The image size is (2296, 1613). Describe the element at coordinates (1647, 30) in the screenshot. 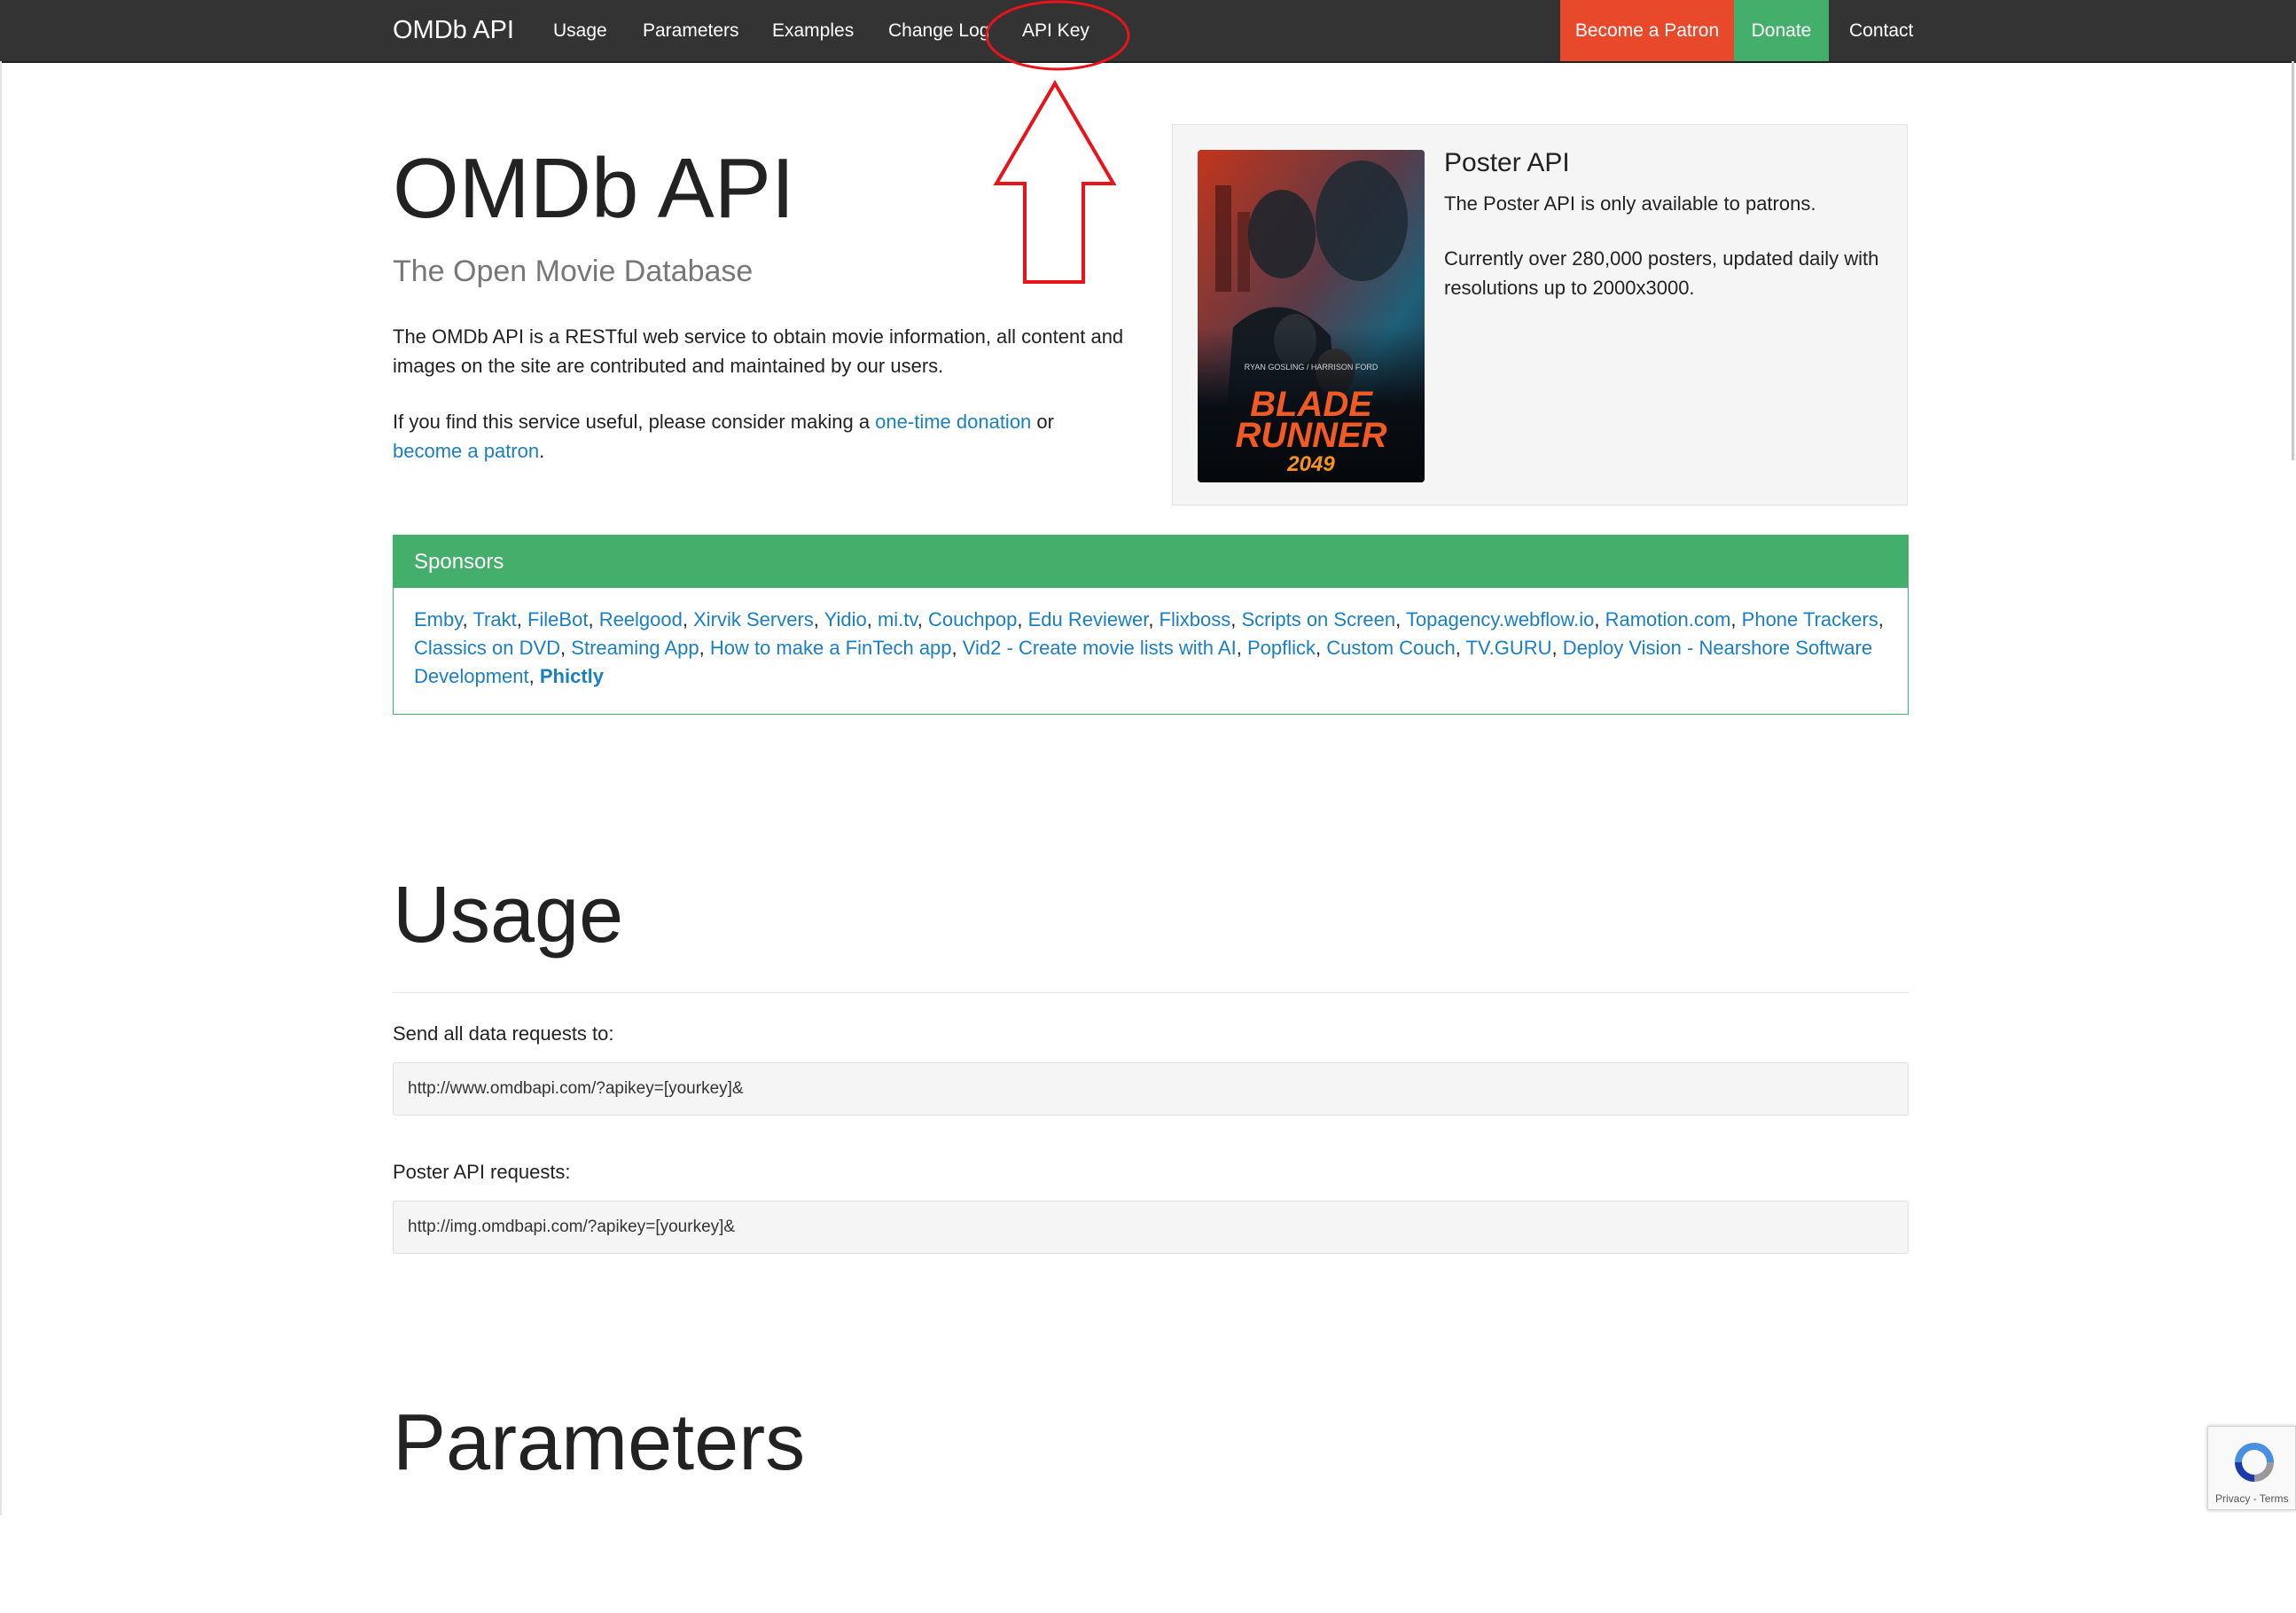

I see `become-patron-button: Become a Patron` at that location.